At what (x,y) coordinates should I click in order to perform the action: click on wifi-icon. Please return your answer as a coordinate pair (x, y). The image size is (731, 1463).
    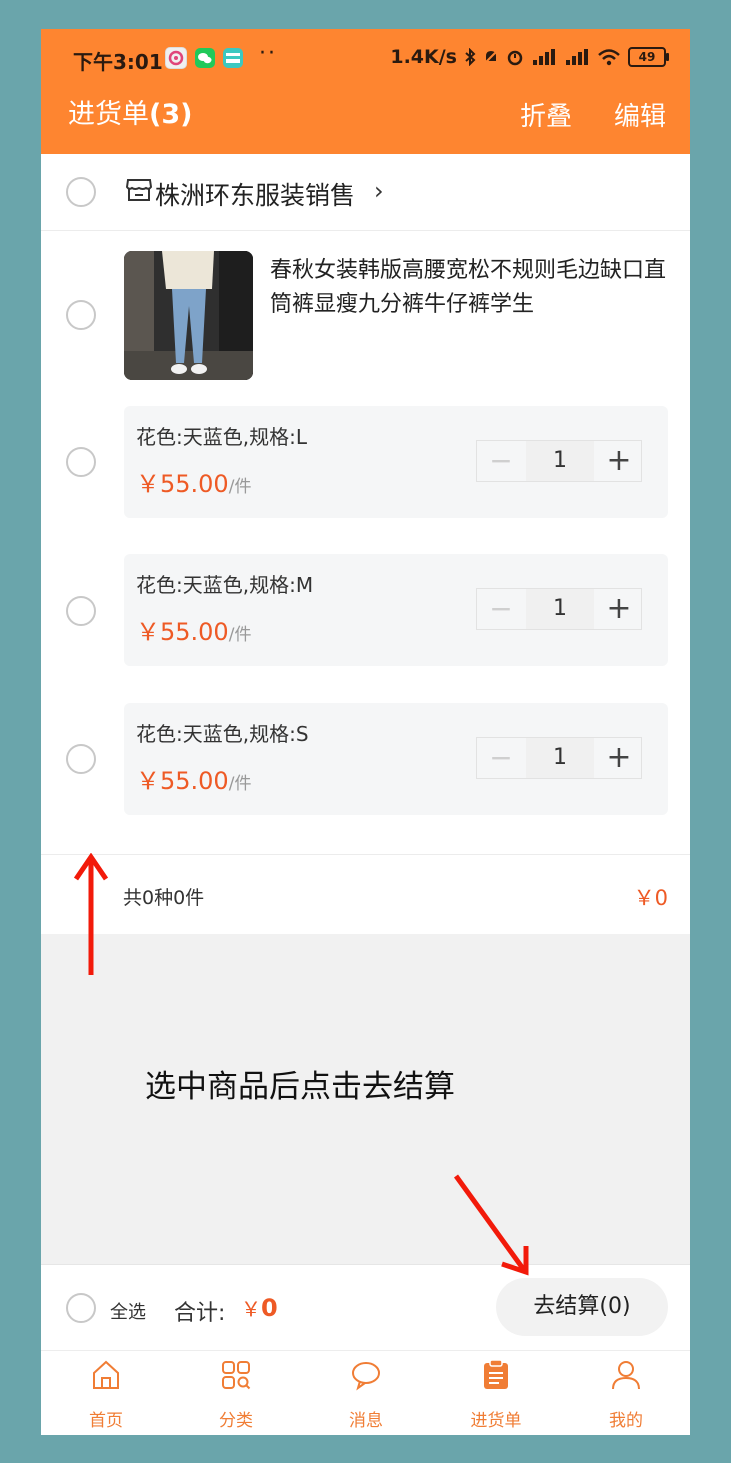
    Looking at the image, I should click on (609, 57).